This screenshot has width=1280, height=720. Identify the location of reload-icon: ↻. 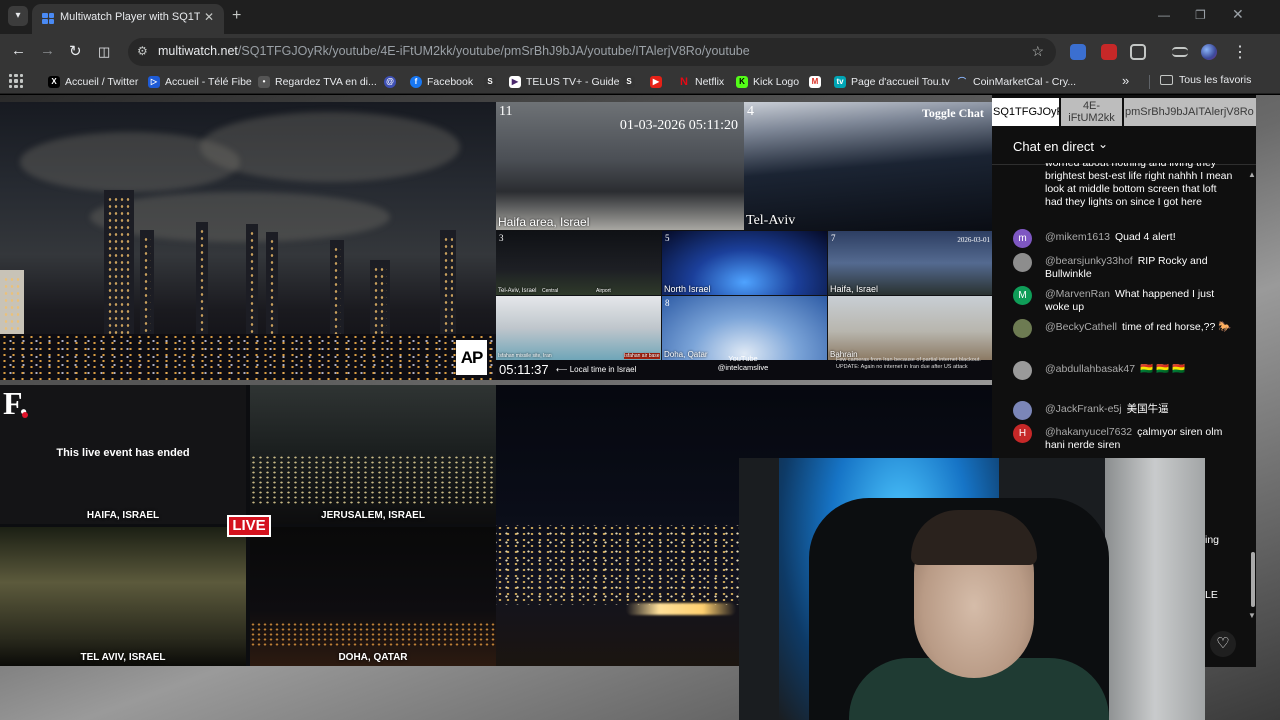
(75, 51).